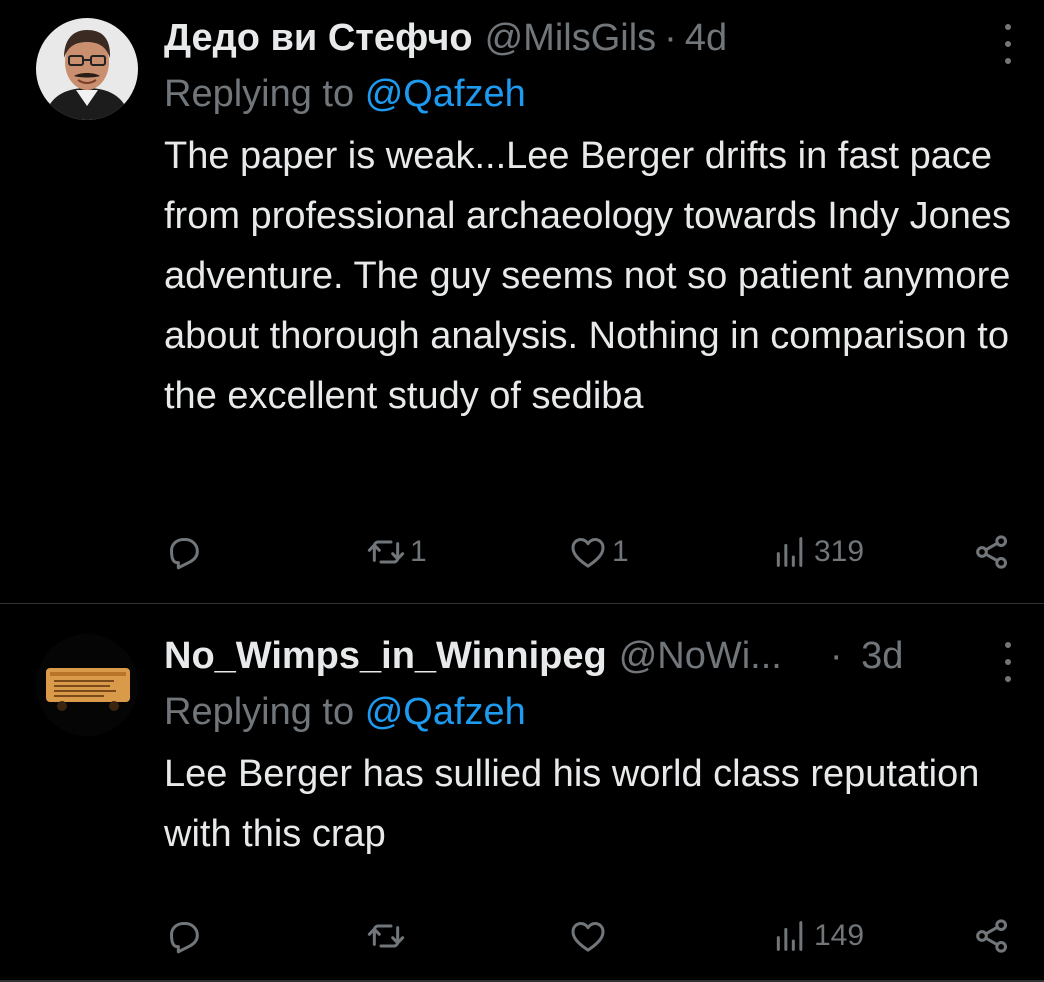 Image resolution: width=1044 pixels, height=982 pixels. I want to click on retweet-button: 1, so click(396, 552).